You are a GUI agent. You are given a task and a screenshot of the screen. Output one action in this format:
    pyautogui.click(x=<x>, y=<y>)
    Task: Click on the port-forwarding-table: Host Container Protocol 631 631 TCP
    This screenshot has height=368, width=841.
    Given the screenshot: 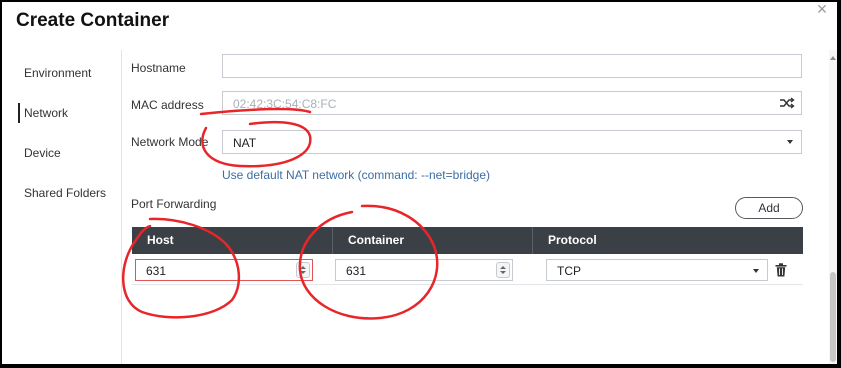 What is the action you would take?
    pyautogui.click(x=467, y=256)
    